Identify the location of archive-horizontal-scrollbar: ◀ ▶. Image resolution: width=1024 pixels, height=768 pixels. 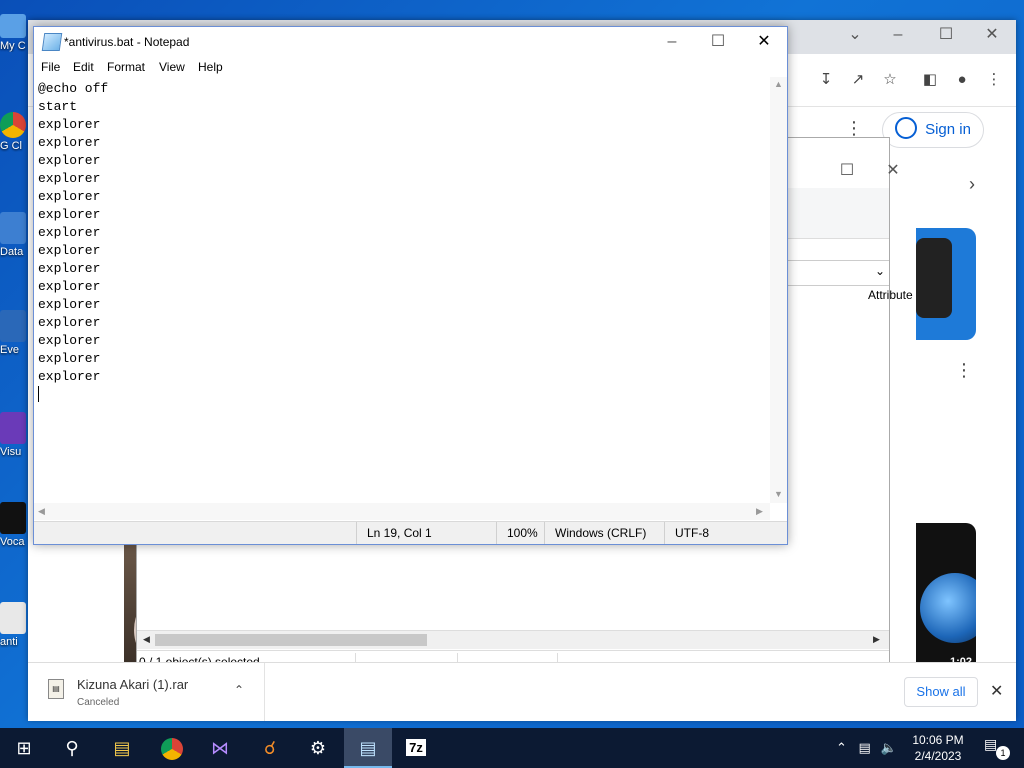
(513, 639).